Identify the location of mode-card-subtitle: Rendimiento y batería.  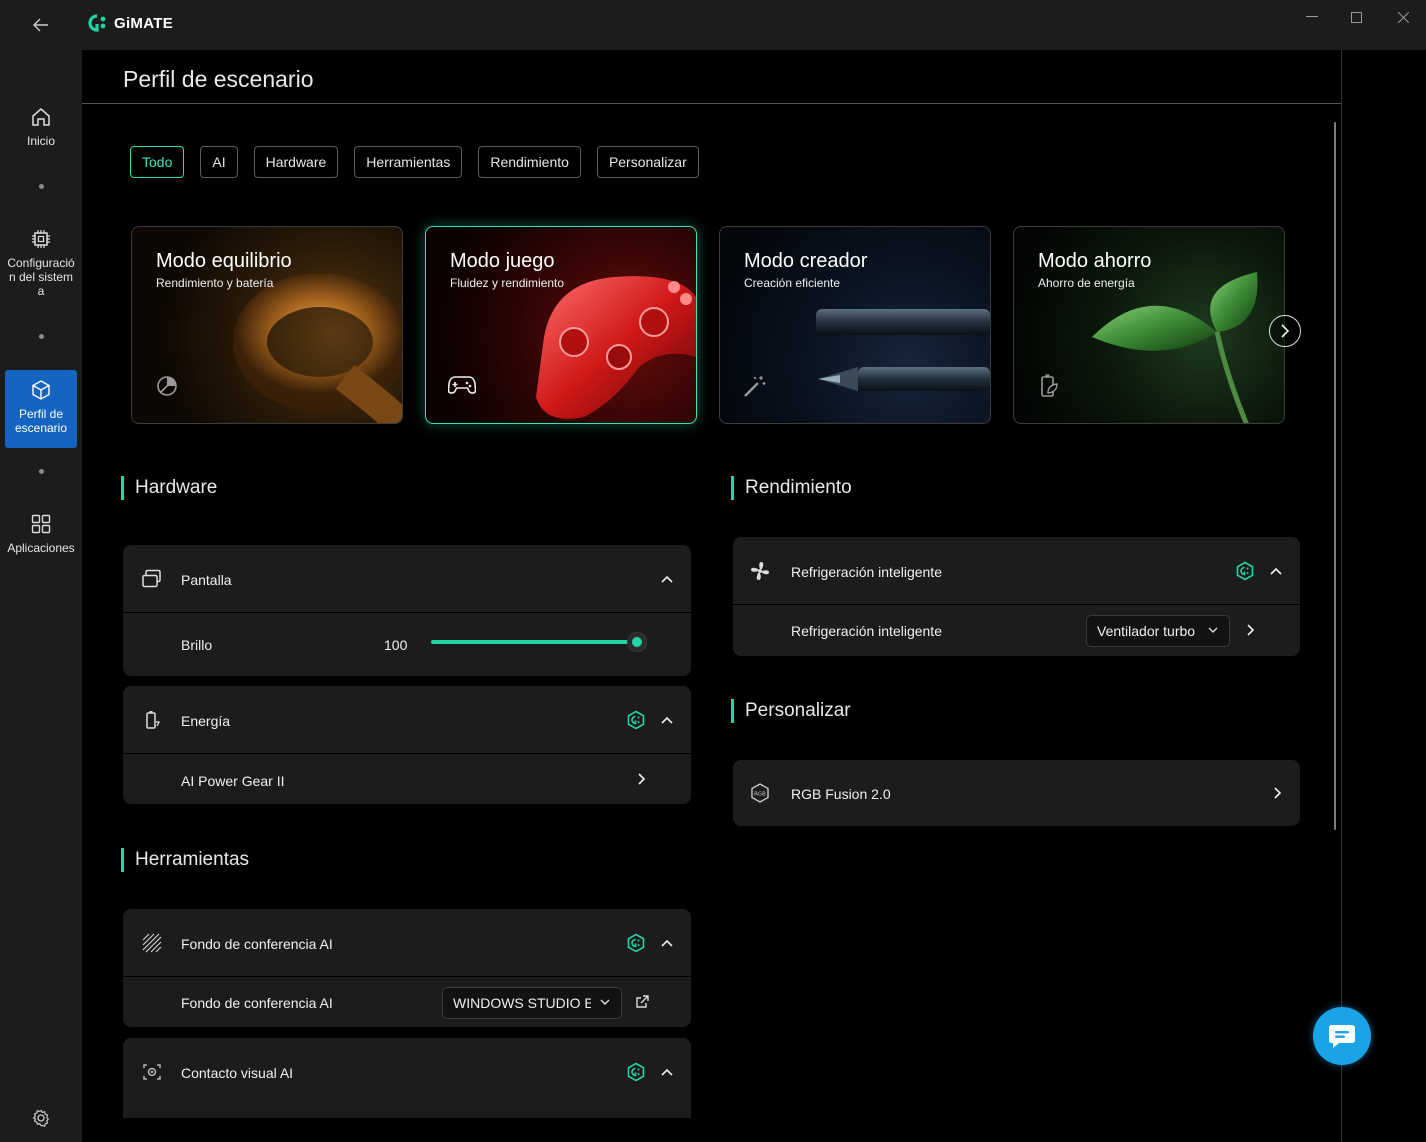
(215, 283).